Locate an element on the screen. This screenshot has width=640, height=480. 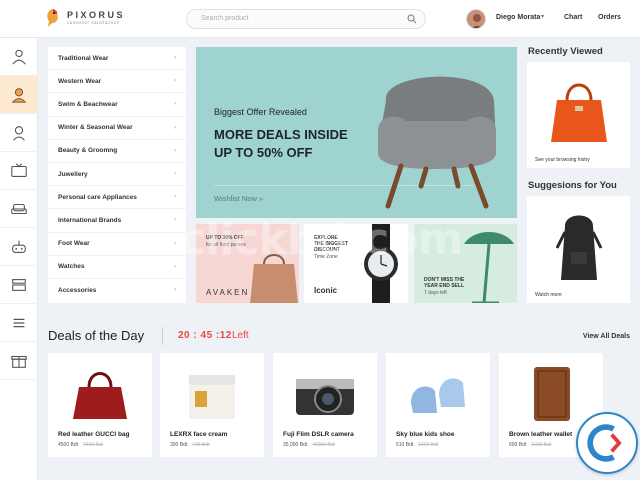
brand-logo: PIXORUS customer satisfaction is located at coordinates (84, 18).